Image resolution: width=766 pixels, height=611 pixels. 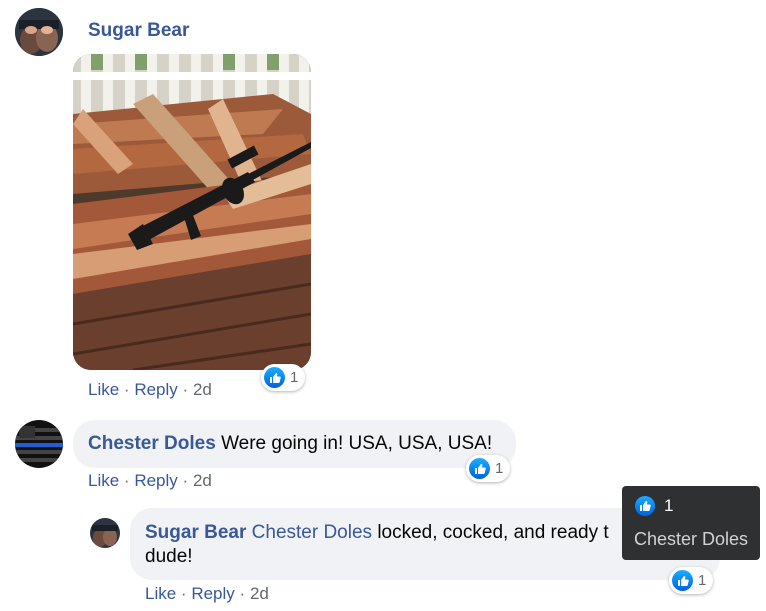 I want to click on tooltip-name: Chester Doles, so click(x=691, y=539).